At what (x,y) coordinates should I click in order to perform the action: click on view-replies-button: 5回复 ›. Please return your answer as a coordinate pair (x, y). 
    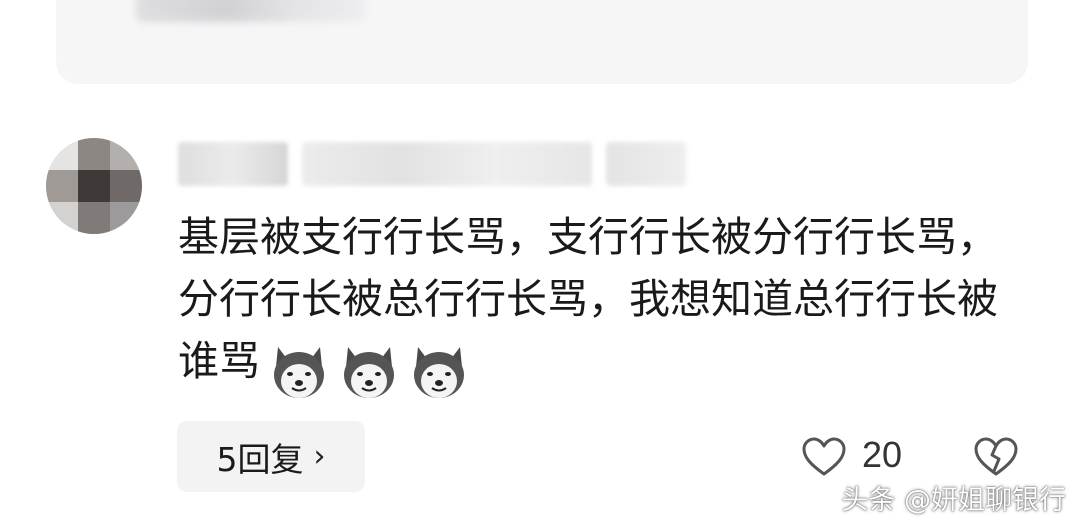
    Looking at the image, I should click on (271, 456).